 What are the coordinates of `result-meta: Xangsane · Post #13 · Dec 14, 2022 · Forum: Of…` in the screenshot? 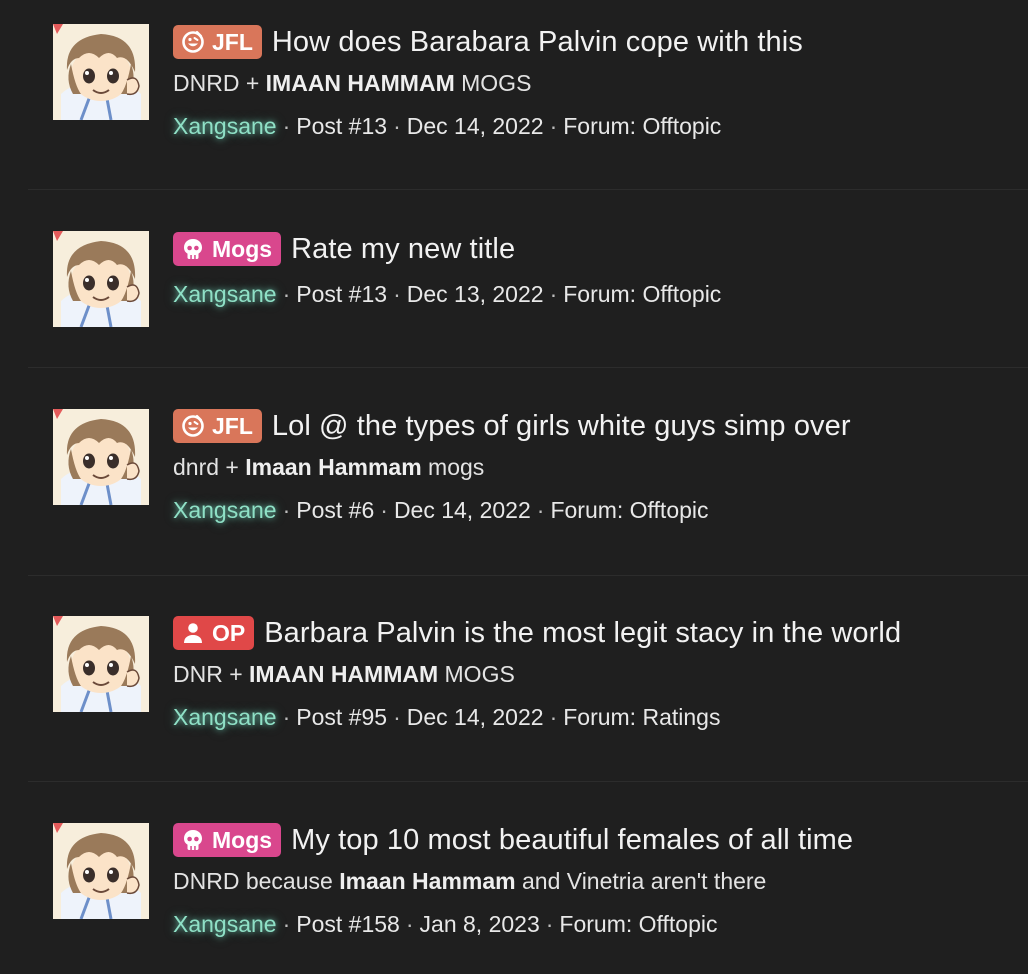 It's located at (447, 126).